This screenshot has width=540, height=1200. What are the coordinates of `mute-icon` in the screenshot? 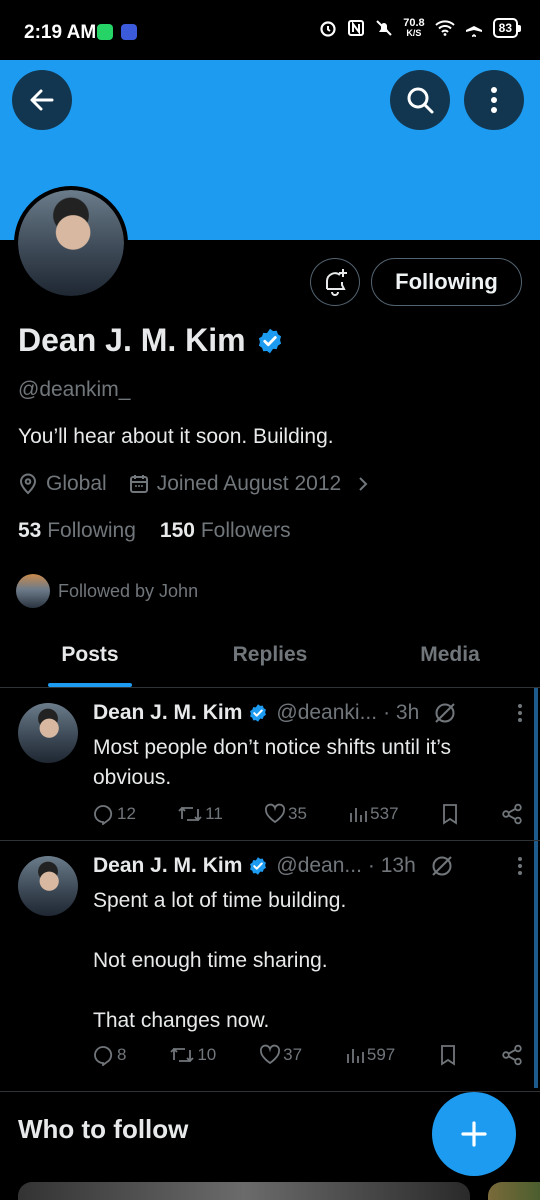 It's located at (384, 28).